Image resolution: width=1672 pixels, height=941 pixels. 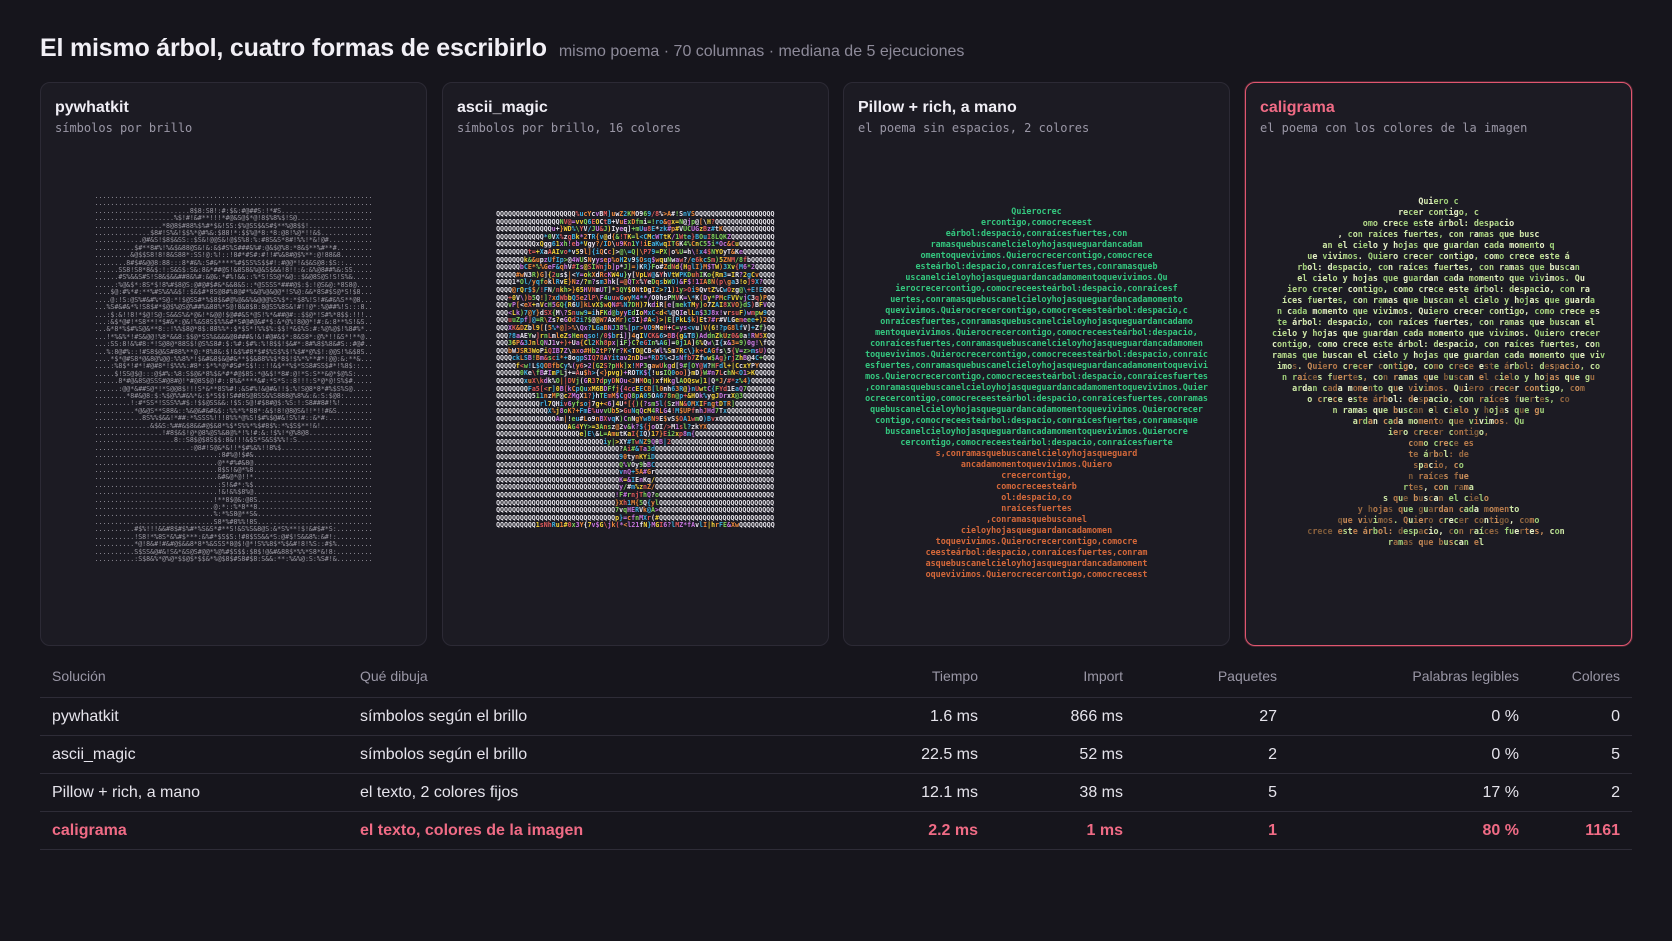 I want to click on col-paquetes: Paquetes, so click(x=1212, y=681).